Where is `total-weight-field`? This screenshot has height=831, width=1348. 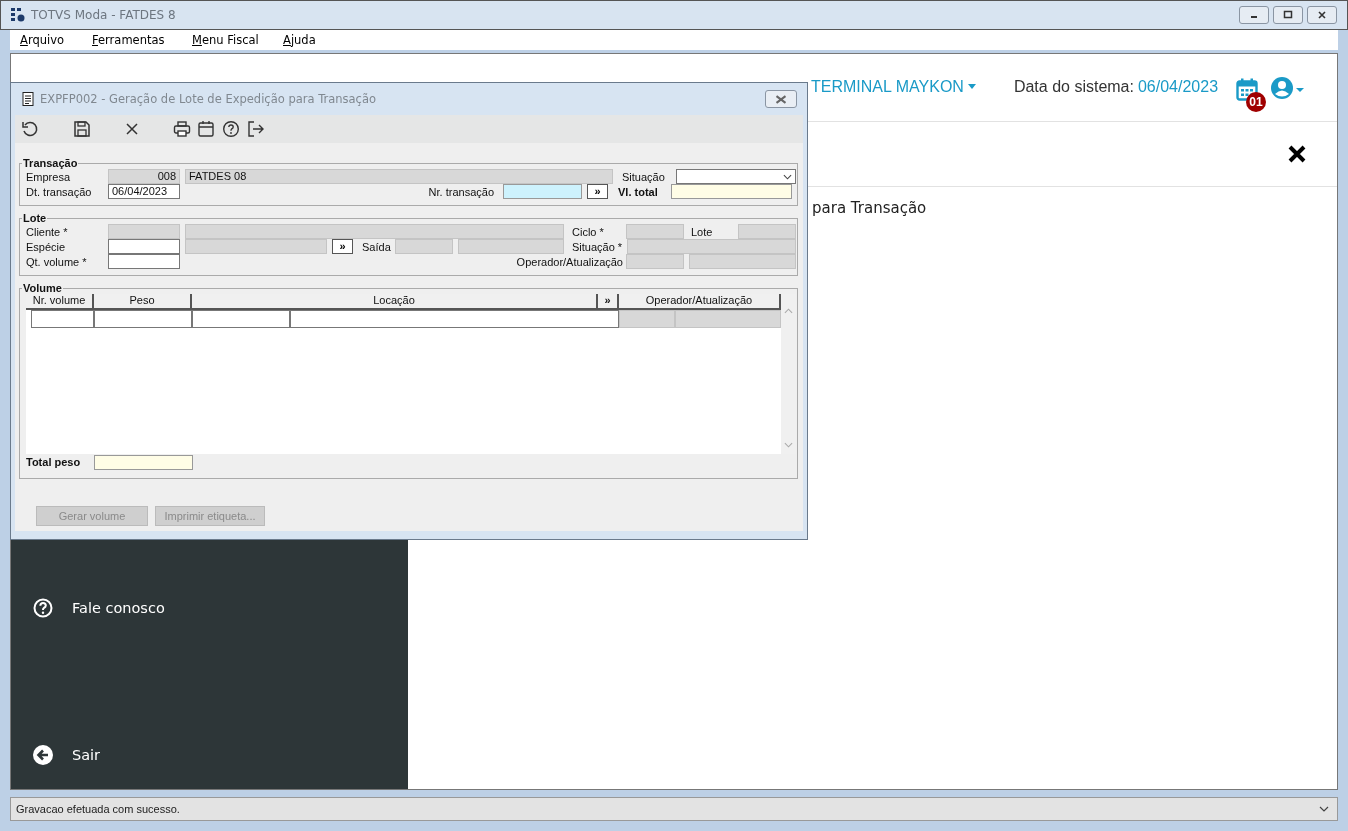
total-weight-field is located at coordinates (143, 462).